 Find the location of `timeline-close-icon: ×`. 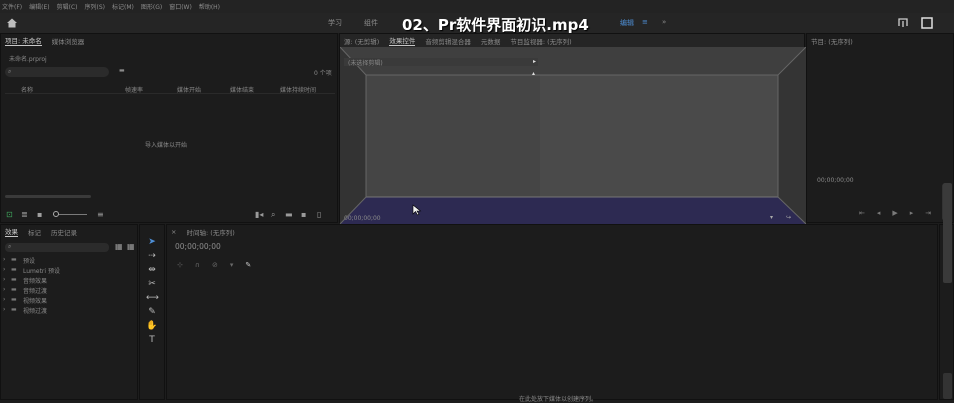

timeline-close-icon: × is located at coordinates (173, 232).